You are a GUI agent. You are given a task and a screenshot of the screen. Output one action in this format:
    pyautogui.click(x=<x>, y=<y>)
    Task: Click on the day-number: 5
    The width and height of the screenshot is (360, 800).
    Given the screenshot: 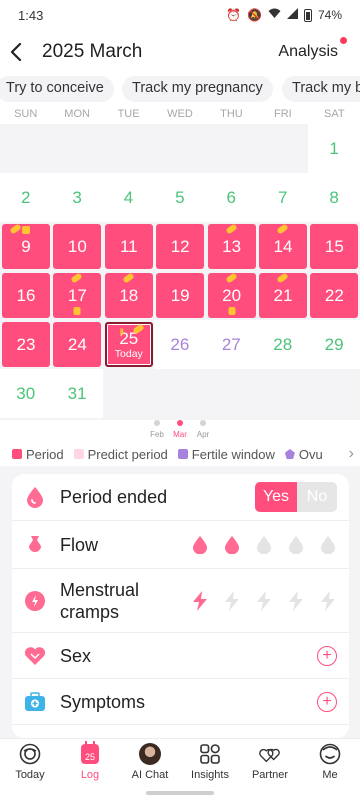 What is the action you would take?
    pyautogui.click(x=180, y=197)
    